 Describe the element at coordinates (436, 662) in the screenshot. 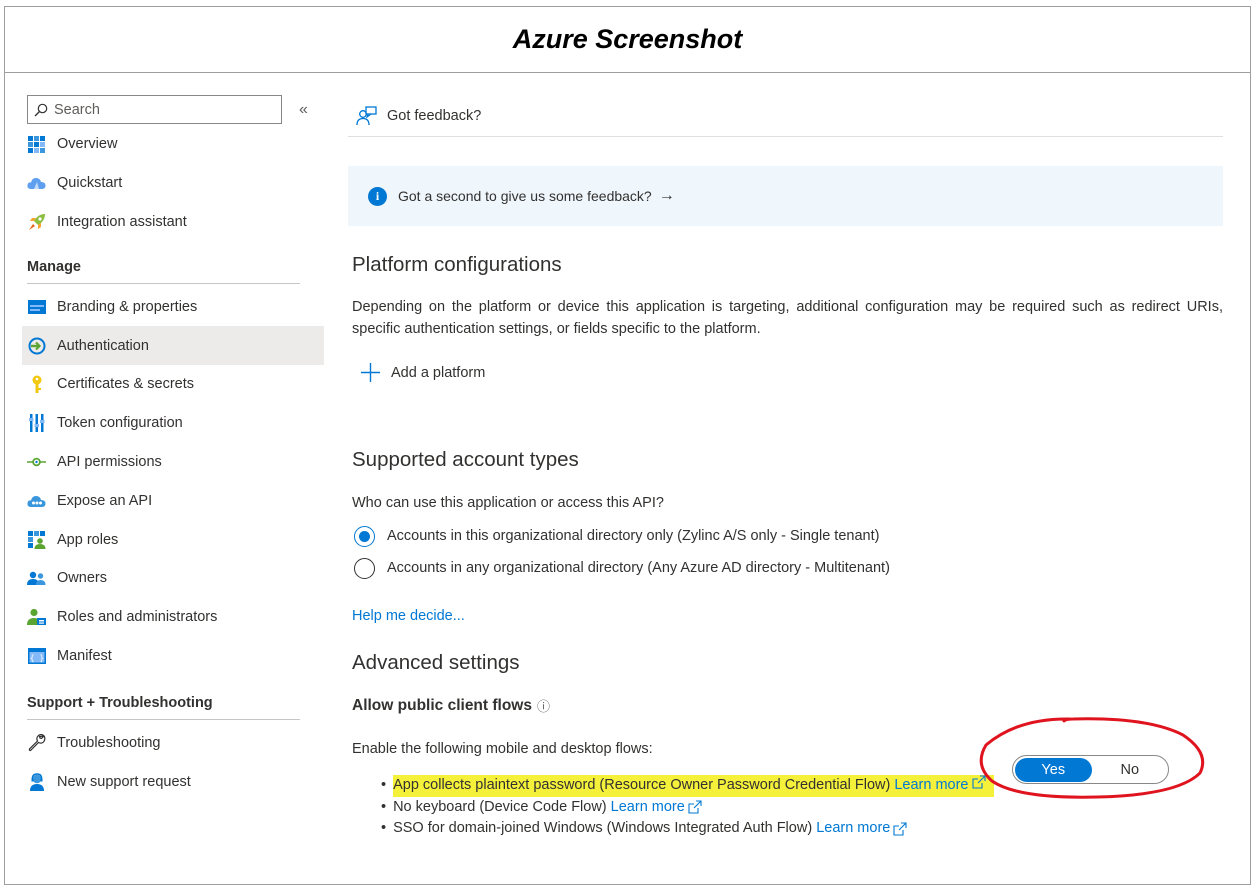

I see `advanced-settings-heading: Advanced settings` at that location.